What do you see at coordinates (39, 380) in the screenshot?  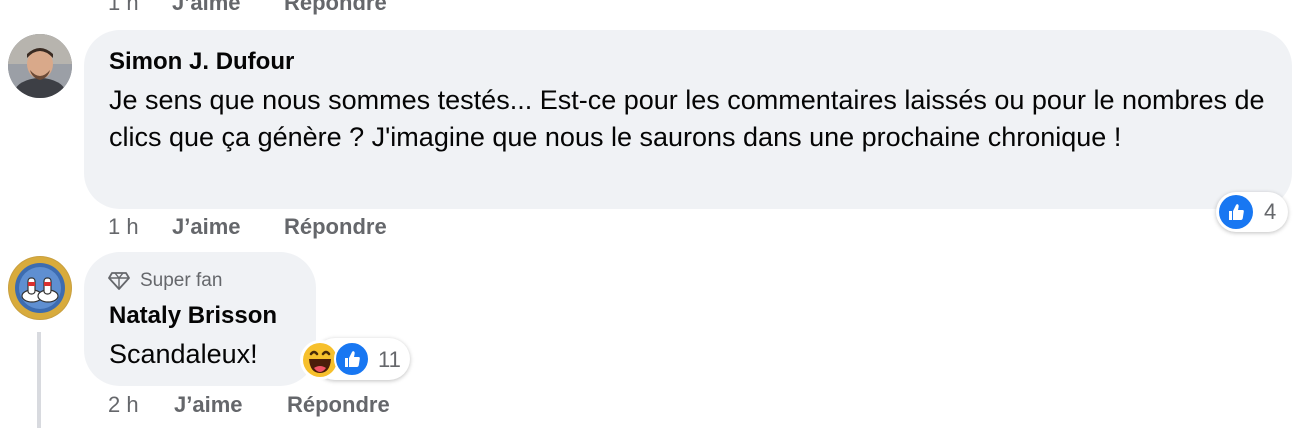 I see `thread-line` at bounding box center [39, 380].